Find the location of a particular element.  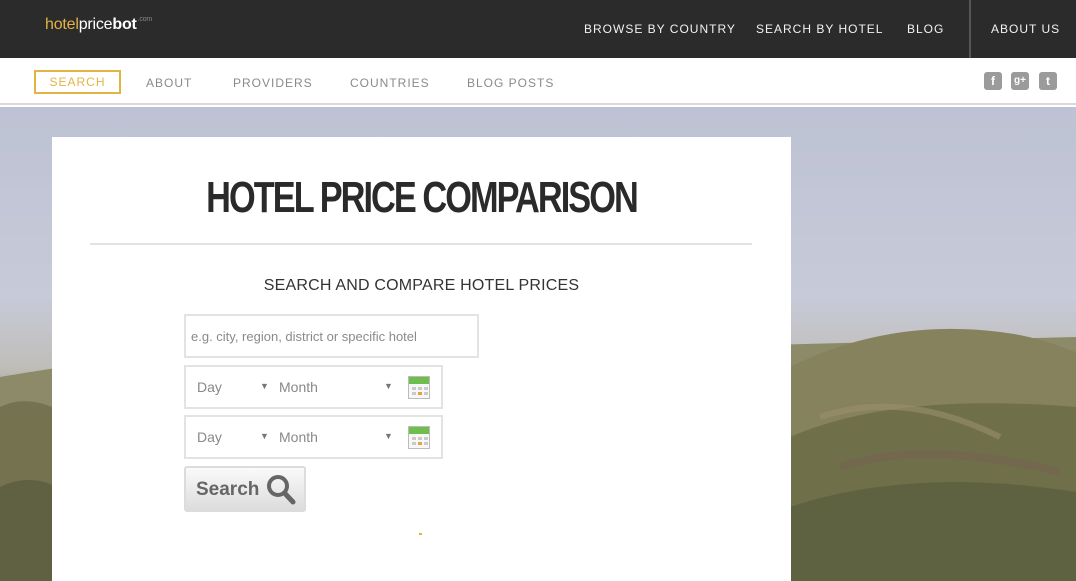

search-icon is located at coordinates (281, 490).